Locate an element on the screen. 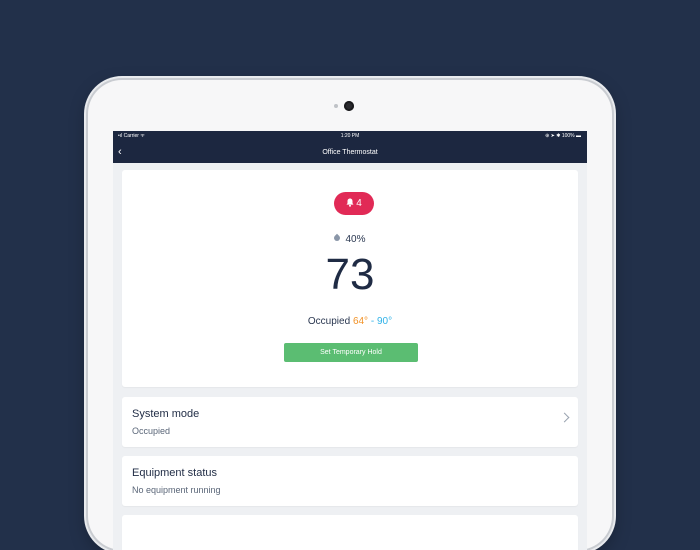  current-temperature: 73 is located at coordinates (350, 274).